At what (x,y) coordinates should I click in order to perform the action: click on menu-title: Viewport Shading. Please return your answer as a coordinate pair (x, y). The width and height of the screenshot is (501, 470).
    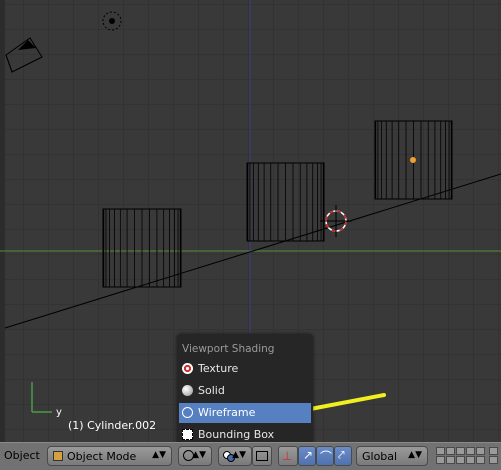
    Looking at the image, I should click on (228, 349).